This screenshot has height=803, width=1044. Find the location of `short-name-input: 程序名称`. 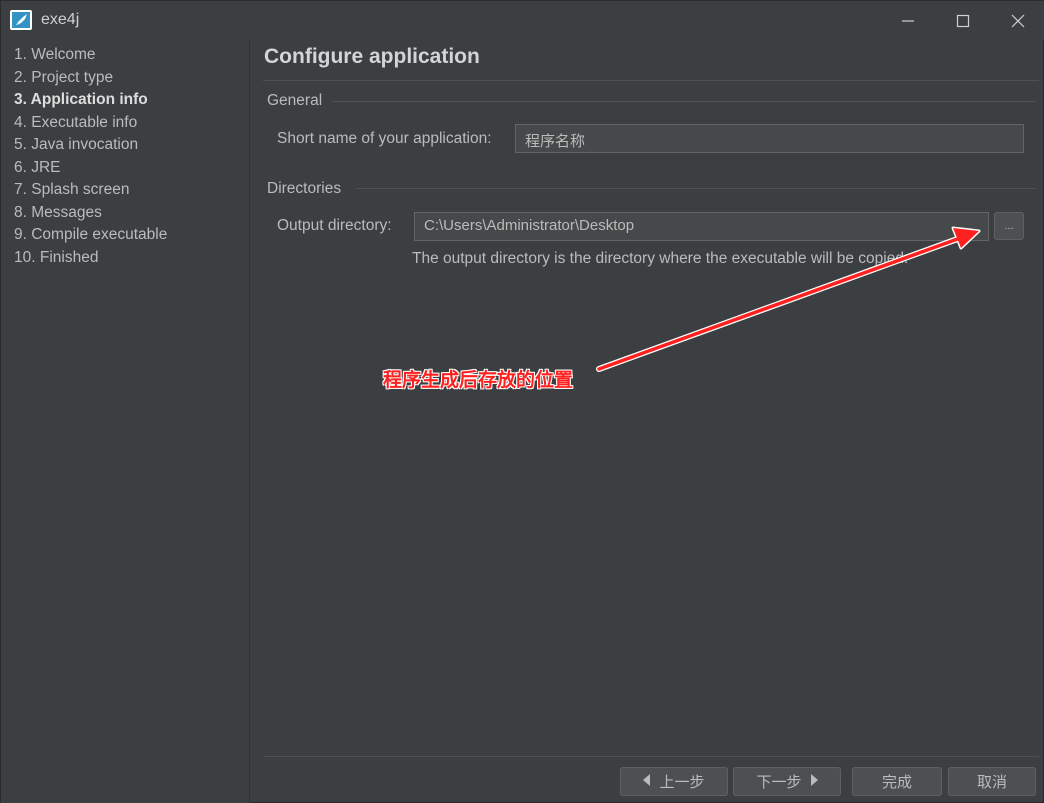

short-name-input: 程序名称 is located at coordinates (769, 138).